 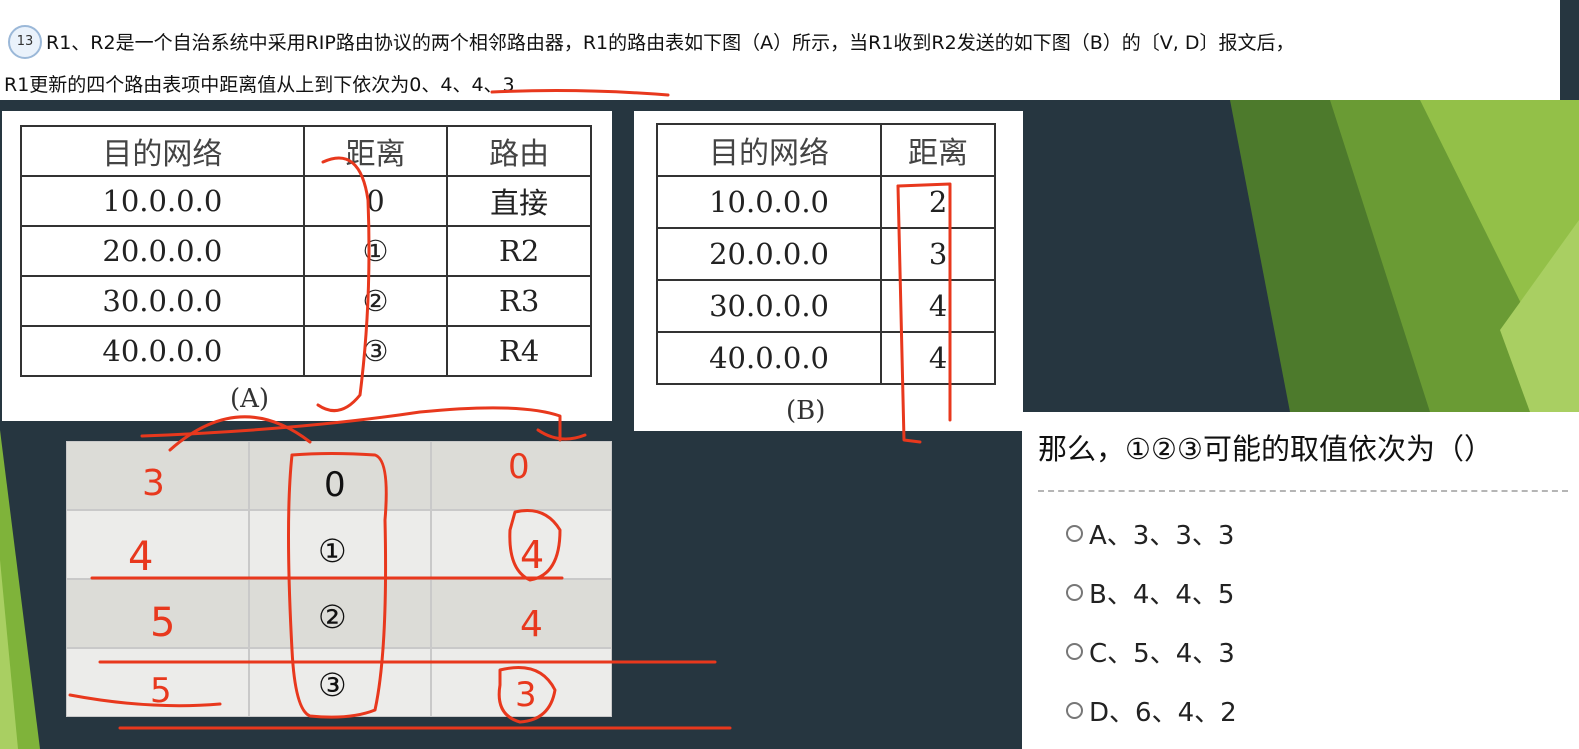 I want to click on handwritten-work-grid, so click(x=339, y=579).